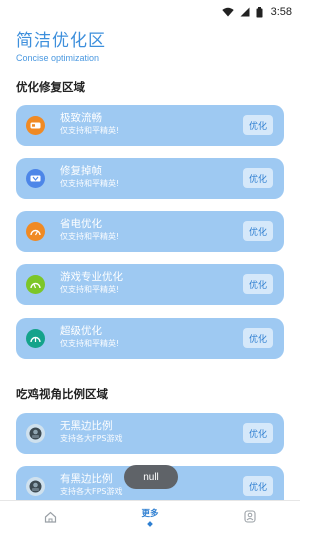  I want to click on smooth-icon, so click(35, 125).